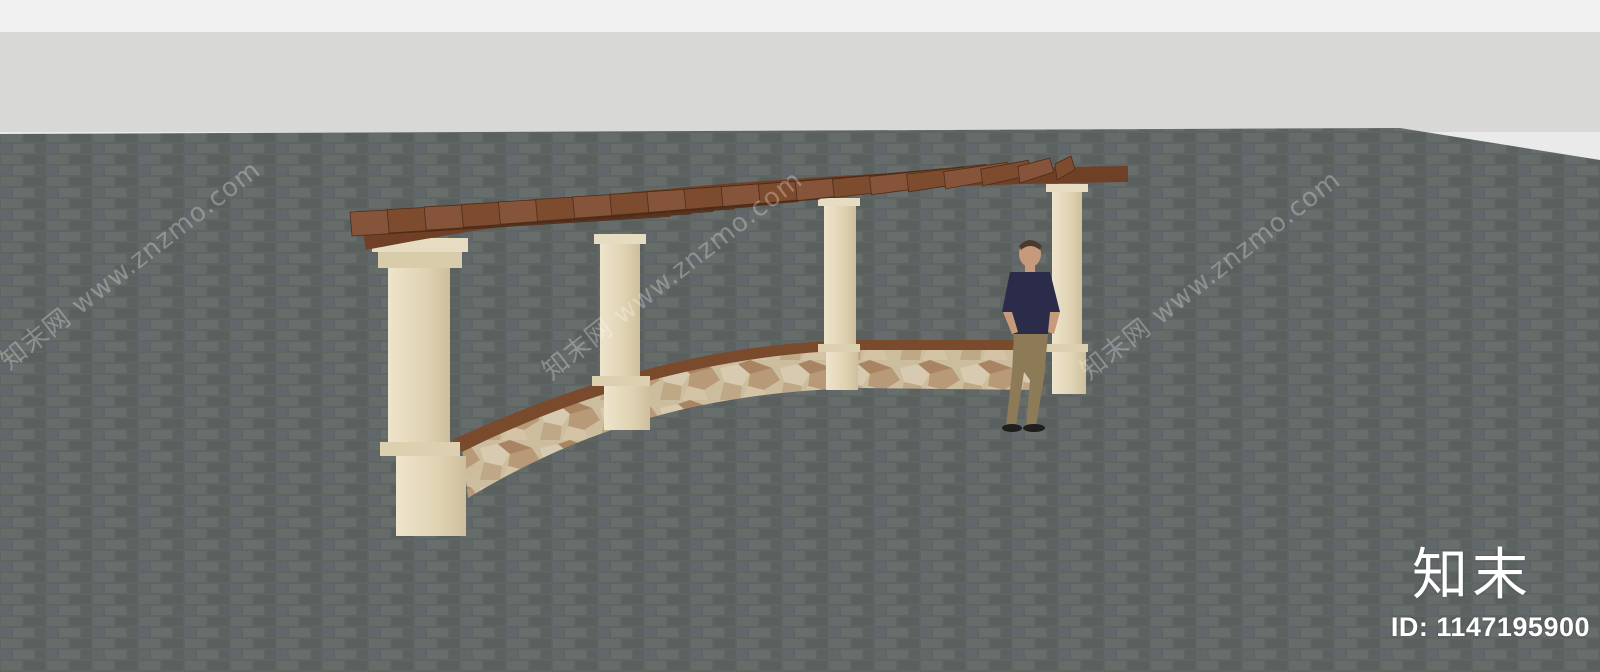 This screenshot has height=672, width=1600. What do you see at coordinates (1472, 575) in the screenshot?
I see `brand-logo-text: 知末` at bounding box center [1472, 575].